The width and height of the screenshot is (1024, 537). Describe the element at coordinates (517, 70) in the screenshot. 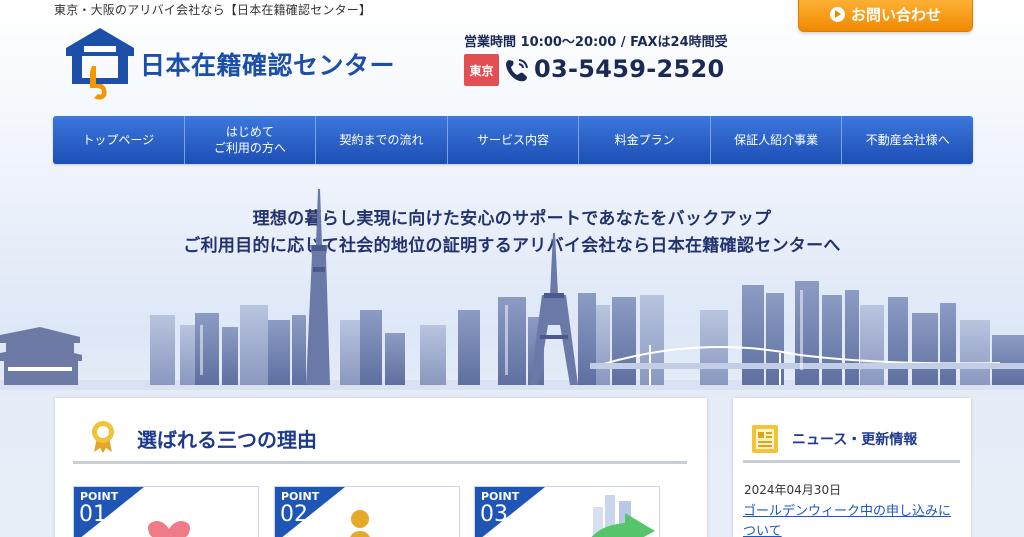

I see `phone-icon` at that location.